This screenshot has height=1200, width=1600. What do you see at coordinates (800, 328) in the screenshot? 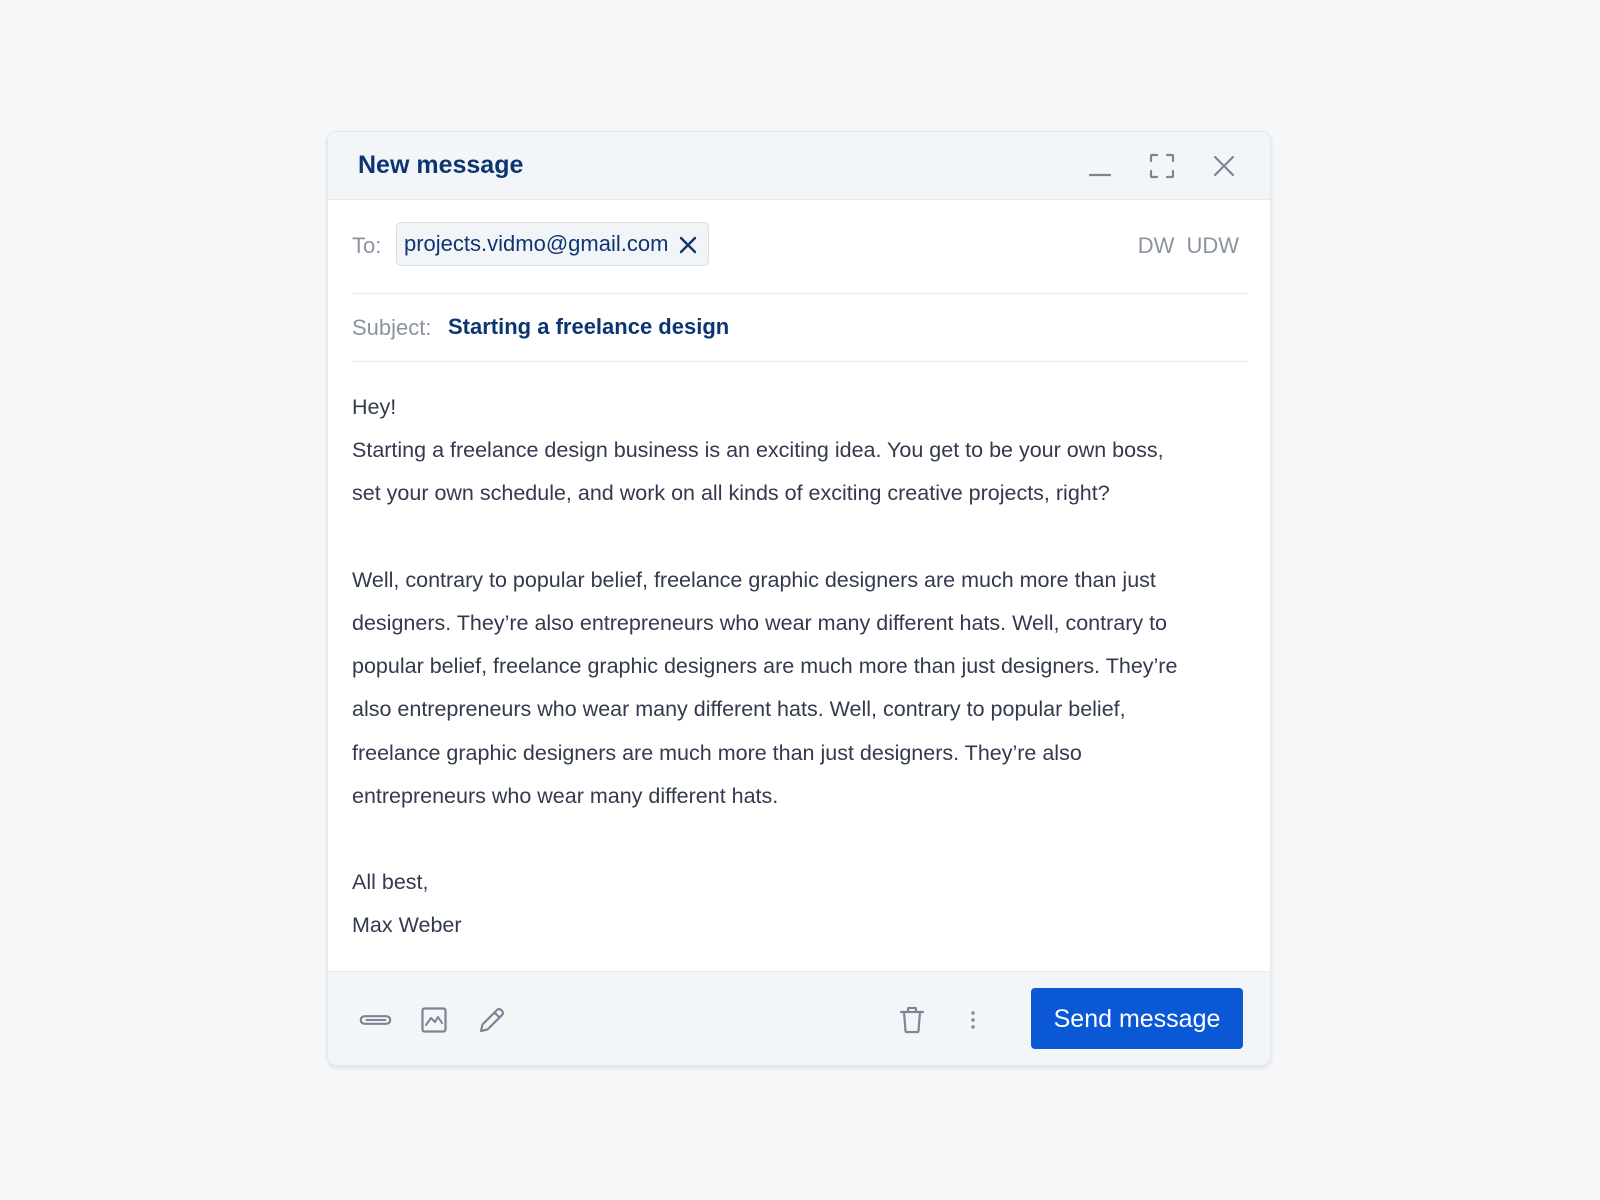
I see `subject-field: Subject: Starting a freelance design` at bounding box center [800, 328].